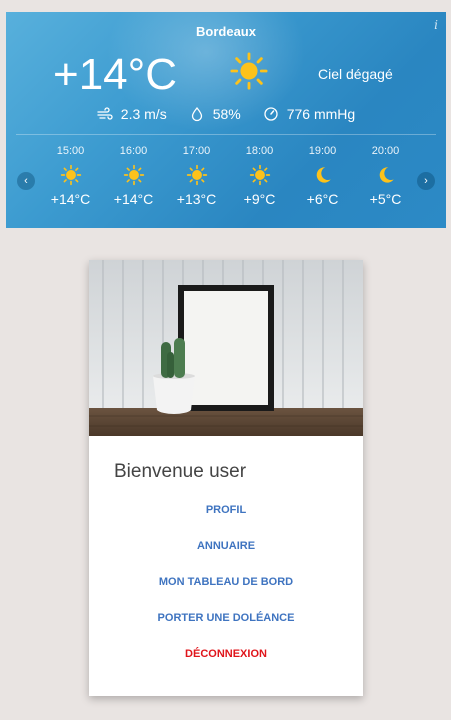  What do you see at coordinates (226, 31) in the screenshot?
I see `city-name: Bordeaux` at bounding box center [226, 31].